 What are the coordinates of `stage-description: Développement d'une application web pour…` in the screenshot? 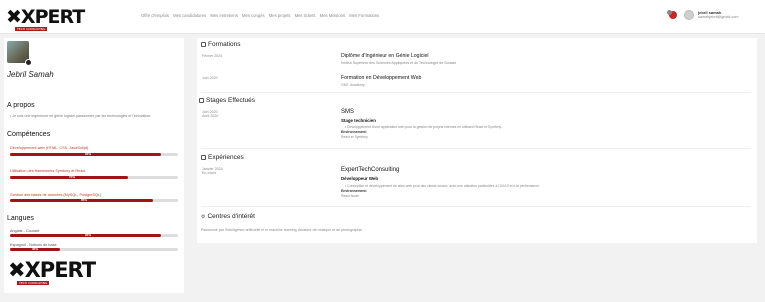 It's located at (423, 127).